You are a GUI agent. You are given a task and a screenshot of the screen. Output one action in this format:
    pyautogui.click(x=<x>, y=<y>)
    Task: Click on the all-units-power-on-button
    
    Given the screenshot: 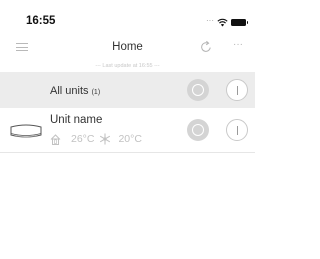 What is the action you would take?
    pyautogui.click(x=237, y=90)
    